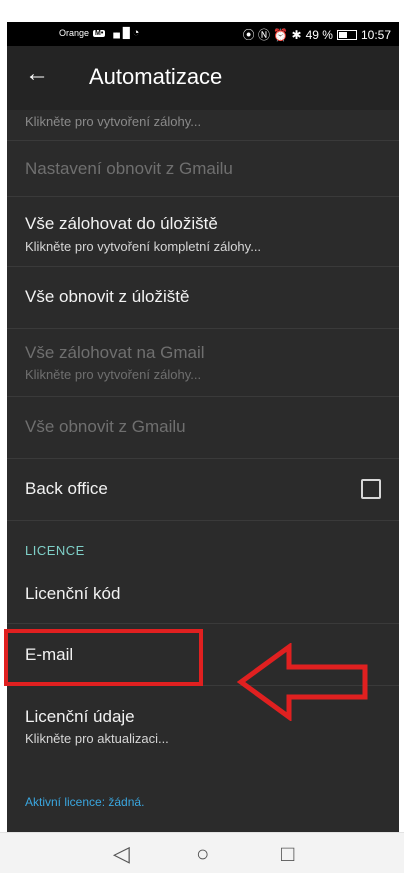  What do you see at coordinates (74, 33) in the screenshot?
I see `carrier-label: Orange` at bounding box center [74, 33].